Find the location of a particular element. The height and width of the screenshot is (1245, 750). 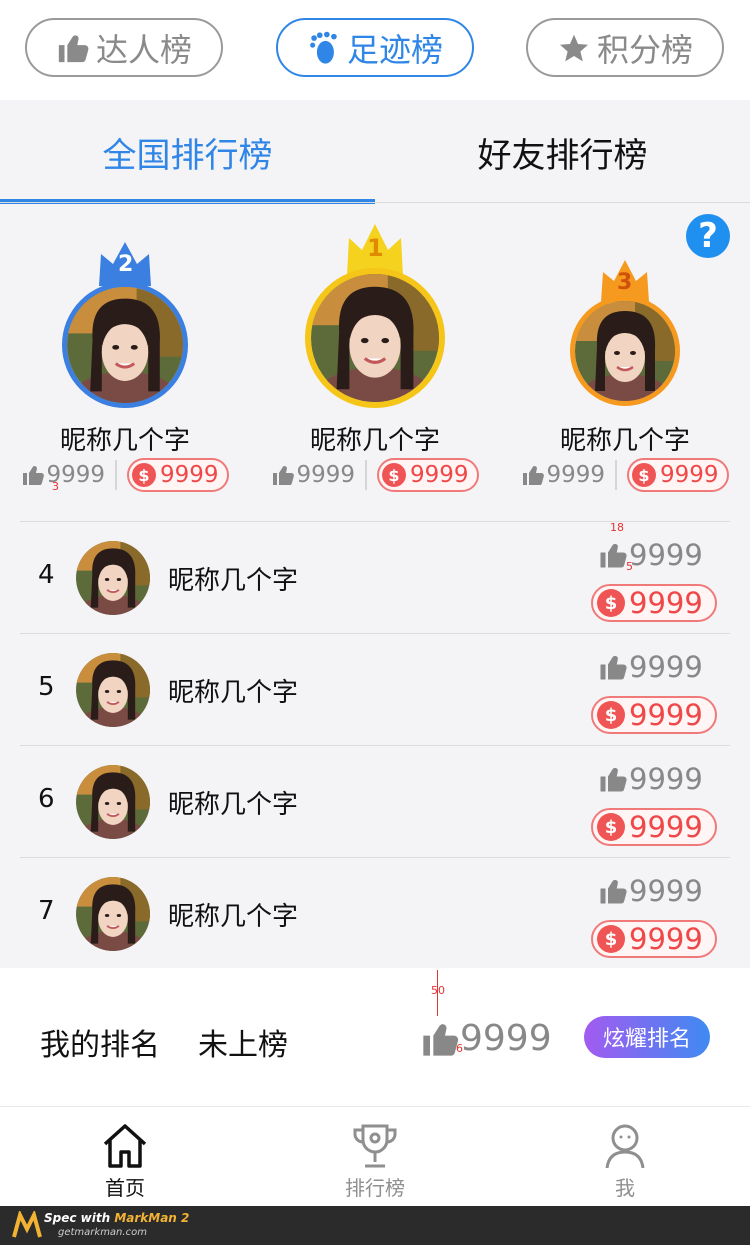

spec-mark: 6 is located at coordinates (459, 1048).